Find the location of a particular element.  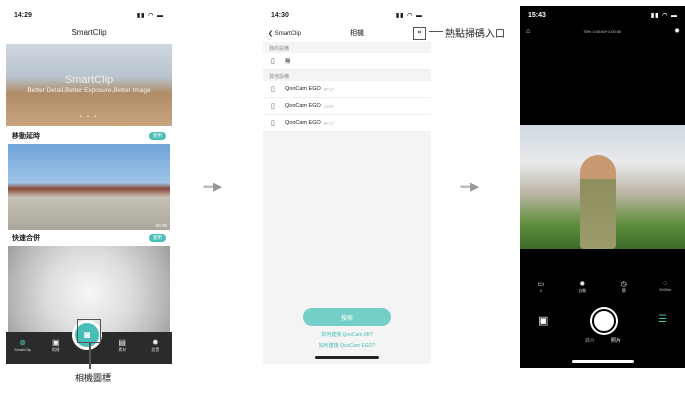

resolution-control: ◌ 2000m is located at coordinates (665, 287).